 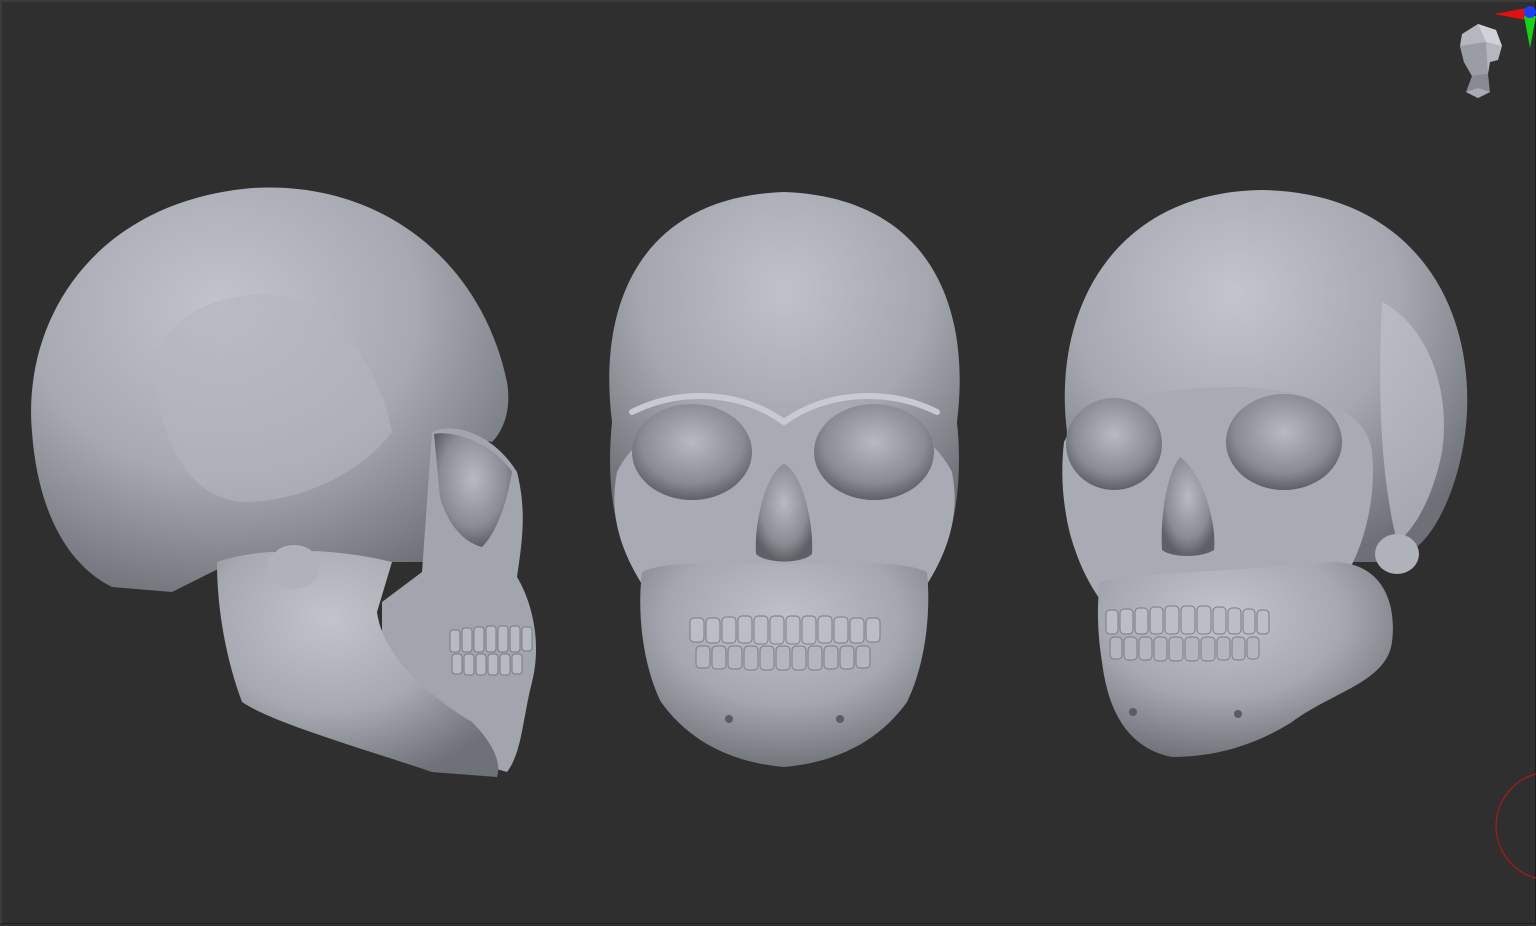 I want to click on skull-front-orbit-left, so click(x=692, y=452).